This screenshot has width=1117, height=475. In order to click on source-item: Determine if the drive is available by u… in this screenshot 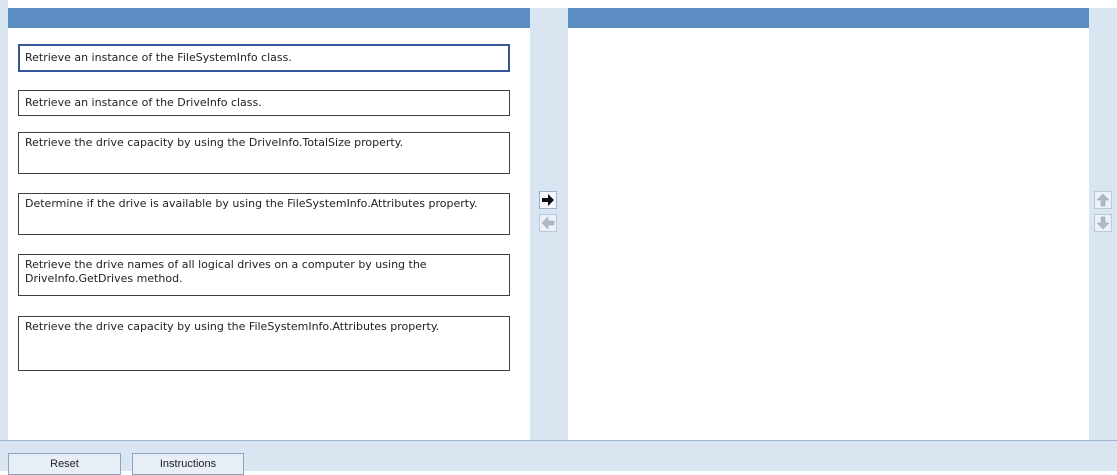, I will do `click(264, 214)`.